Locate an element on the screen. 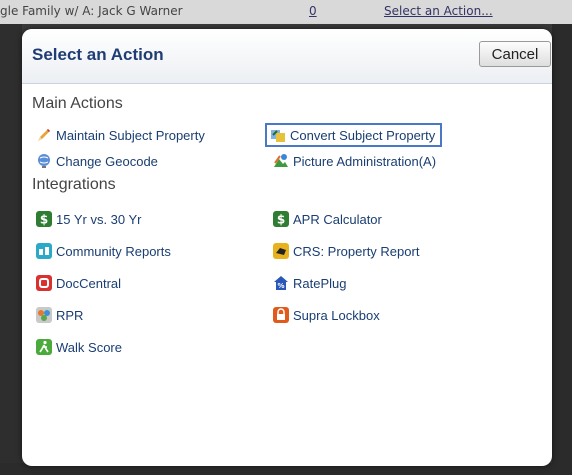  15yr-vs-30yr-link: $ 15 Yr vs. 30 Yr is located at coordinates (89, 219).